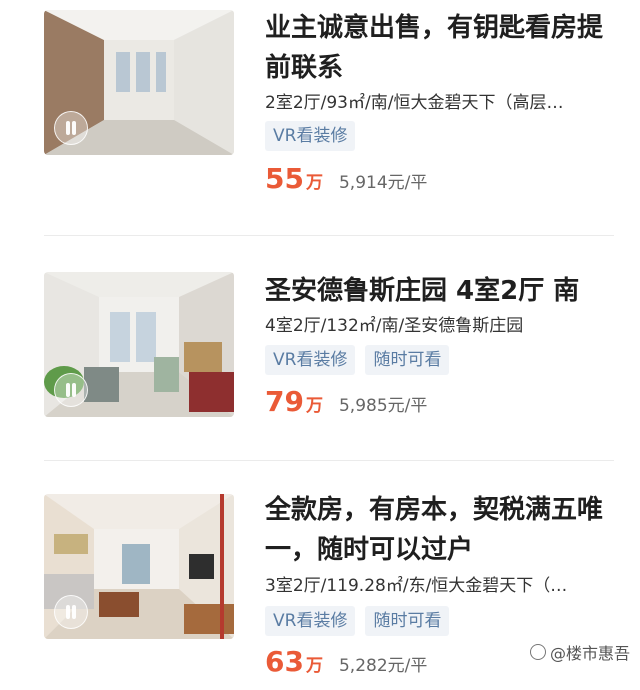  I want to click on total-price: 55, so click(284, 178).